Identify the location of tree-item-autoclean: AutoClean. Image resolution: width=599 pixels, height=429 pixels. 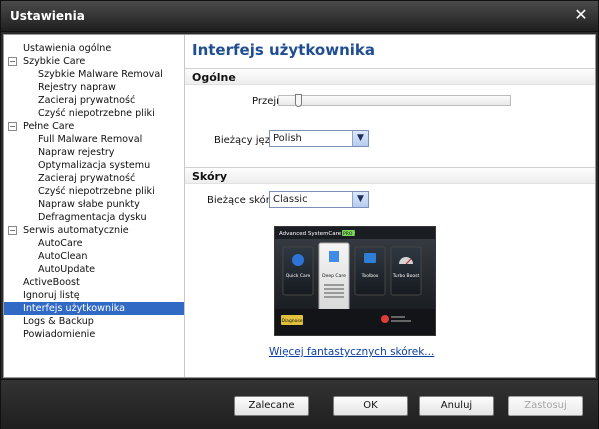
(94, 256).